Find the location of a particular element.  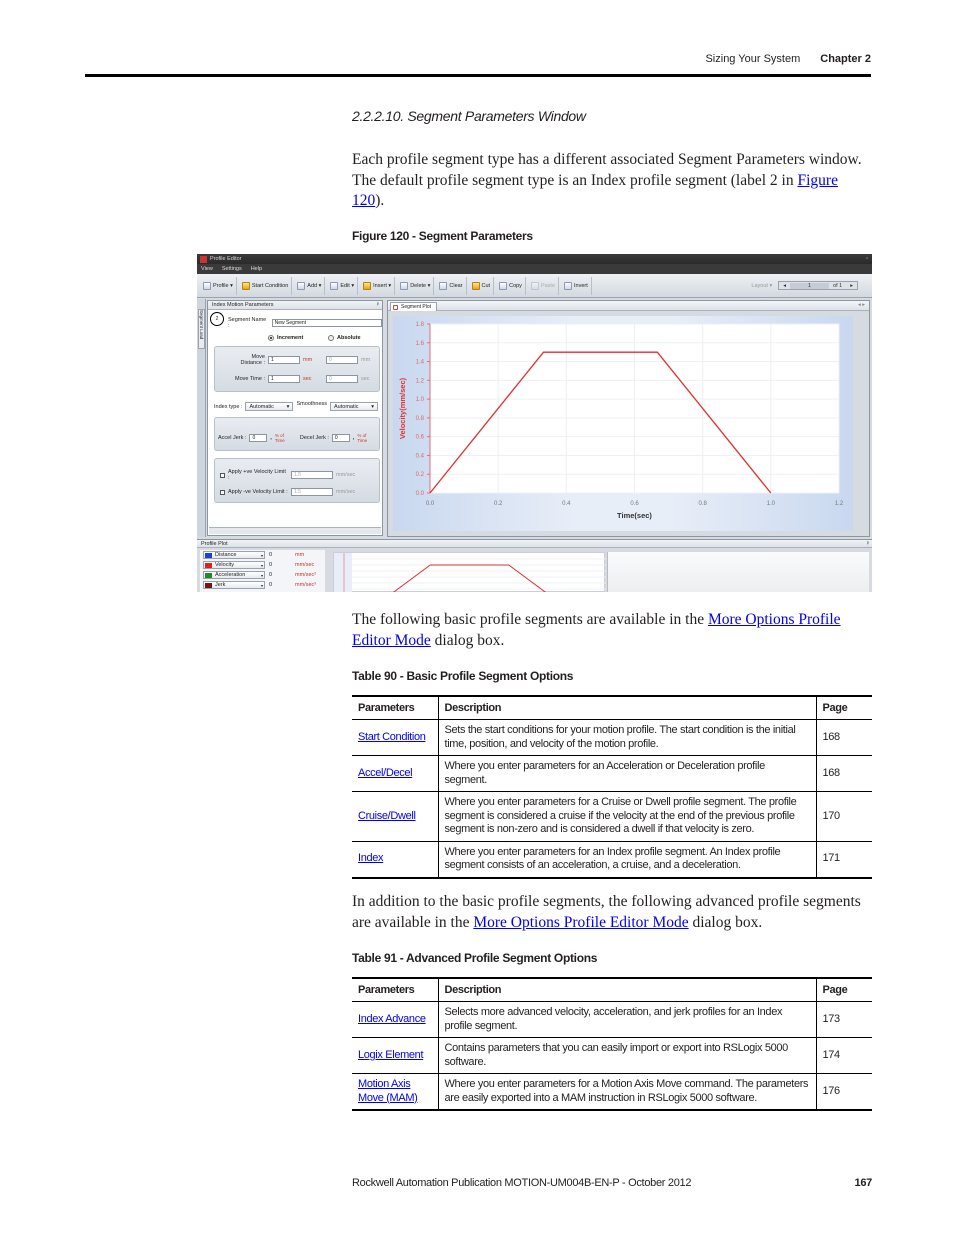

move-time-abs-input: 0 is located at coordinates (342, 379).